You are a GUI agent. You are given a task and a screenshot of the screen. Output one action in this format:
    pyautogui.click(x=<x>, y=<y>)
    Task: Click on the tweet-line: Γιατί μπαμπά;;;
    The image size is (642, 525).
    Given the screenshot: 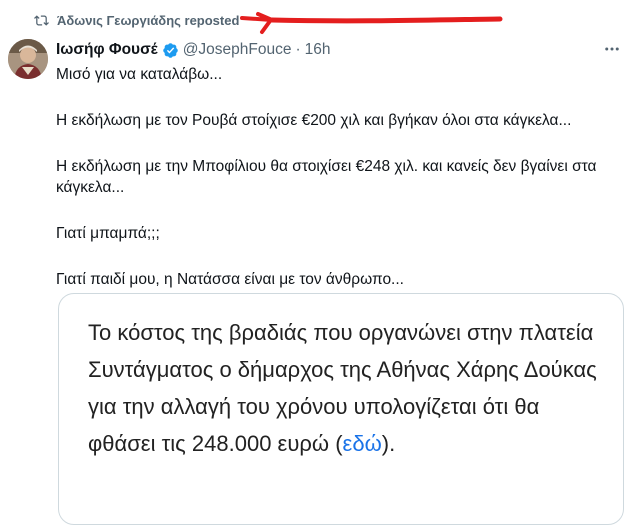 What is the action you would take?
    pyautogui.click(x=108, y=233)
    